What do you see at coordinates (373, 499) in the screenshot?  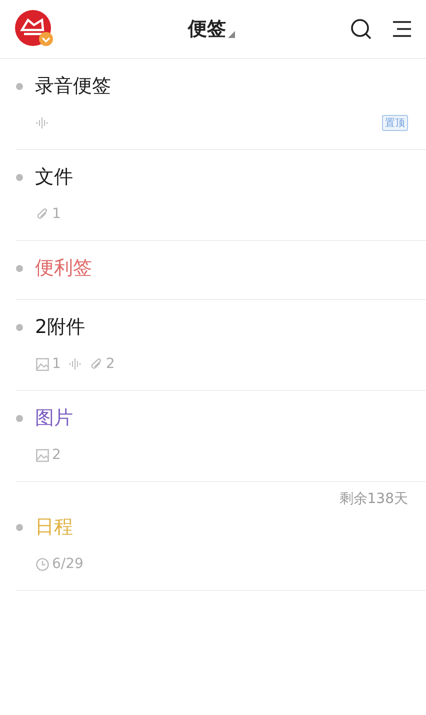 I see `days-remaining: 剩余138天` at bounding box center [373, 499].